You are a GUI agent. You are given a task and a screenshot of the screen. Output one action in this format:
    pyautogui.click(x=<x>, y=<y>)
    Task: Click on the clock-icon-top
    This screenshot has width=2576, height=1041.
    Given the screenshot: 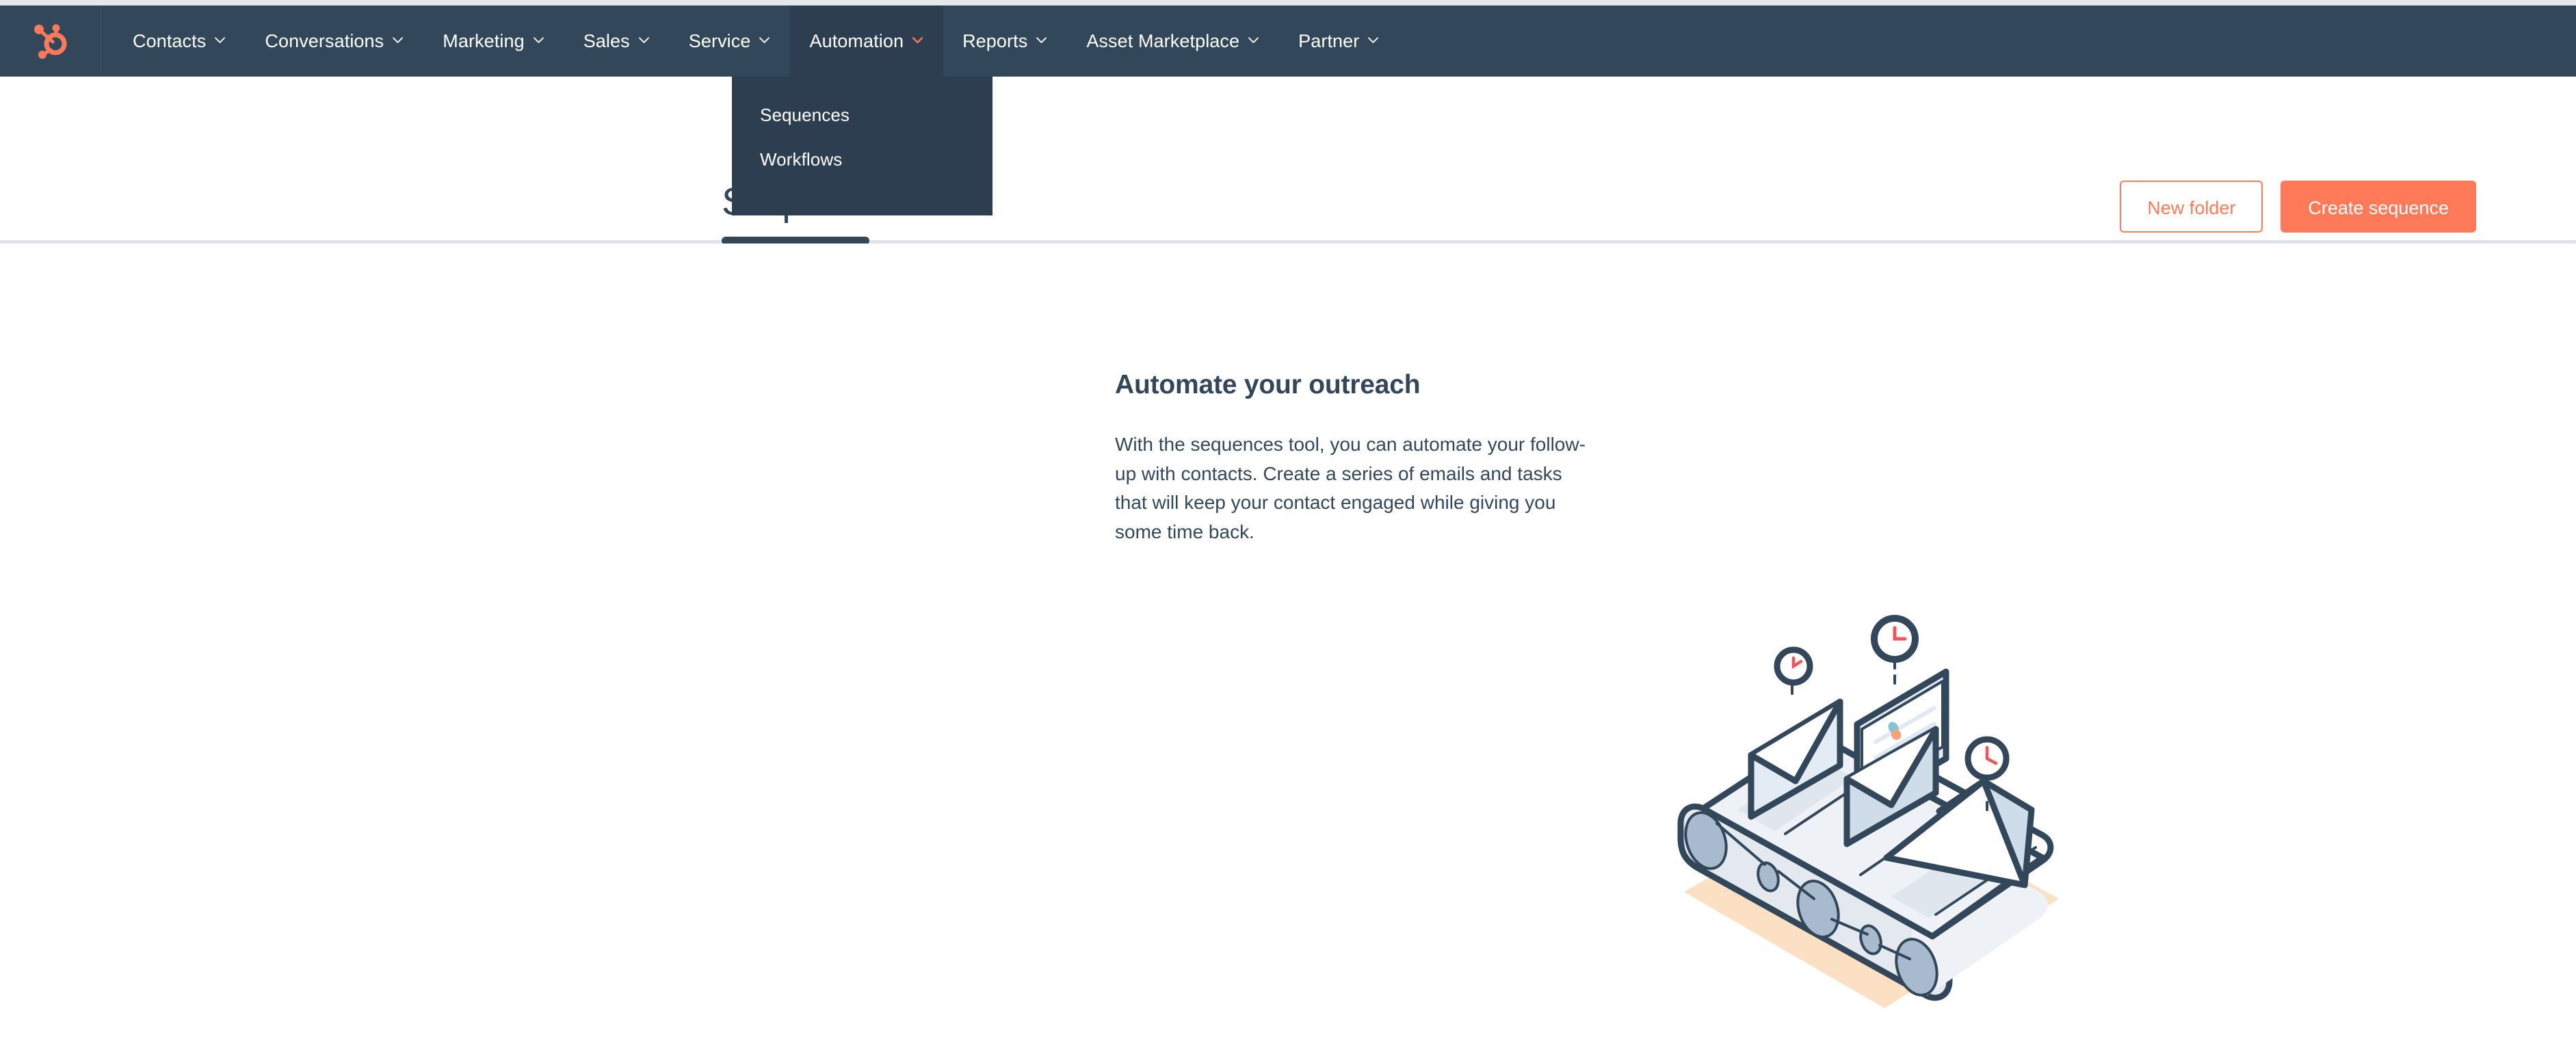 What is the action you would take?
    pyautogui.click(x=1895, y=650)
    